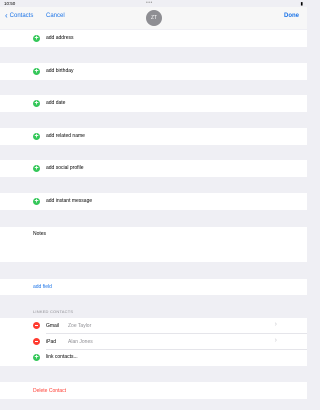 Image resolution: width=320 pixels, height=410 pixels. What do you see at coordinates (53, 311) in the screenshot?
I see `linked-contacts-header: LINKED CONTACTS` at bounding box center [53, 311].